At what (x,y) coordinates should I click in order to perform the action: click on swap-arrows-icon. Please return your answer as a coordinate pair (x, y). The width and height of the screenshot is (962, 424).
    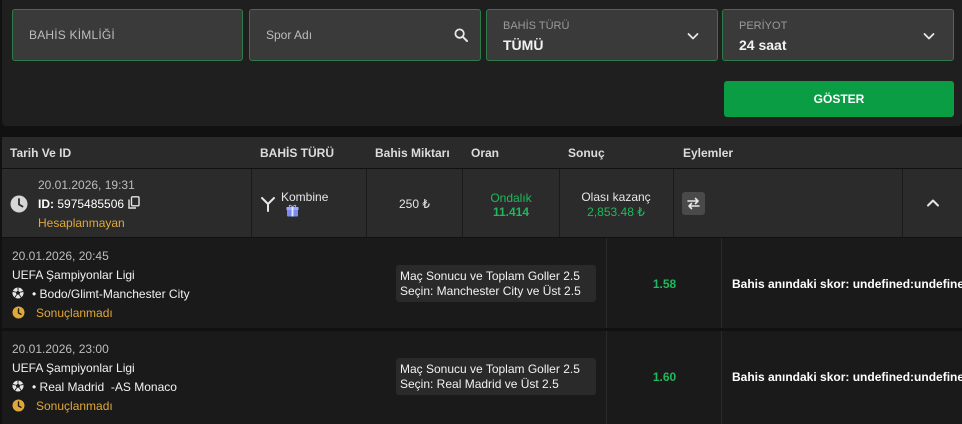
    Looking at the image, I should click on (693, 203).